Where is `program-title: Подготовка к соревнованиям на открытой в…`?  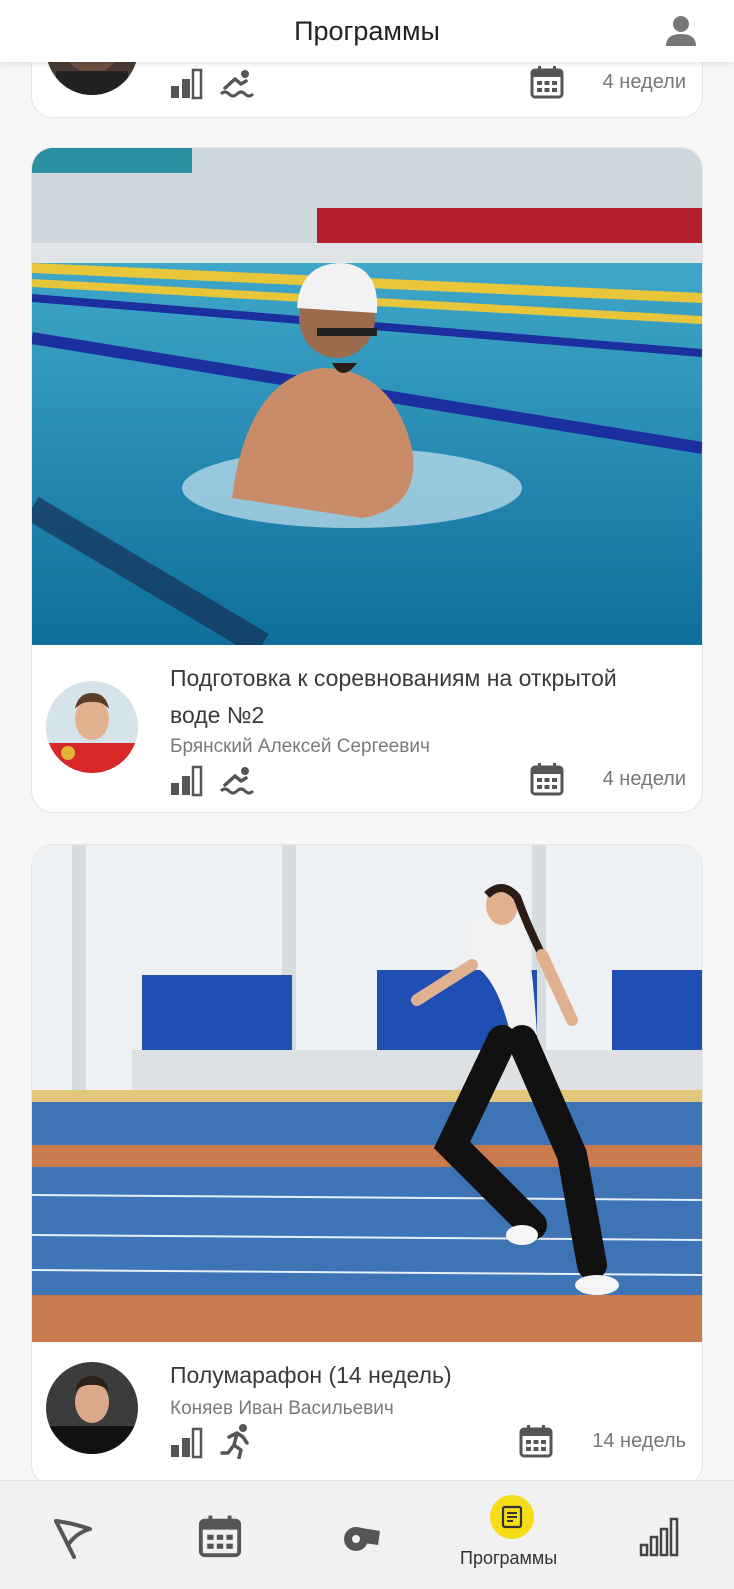 program-title: Подготовка к соревнованиям на открытой в… is located at coordinates (393, 696).